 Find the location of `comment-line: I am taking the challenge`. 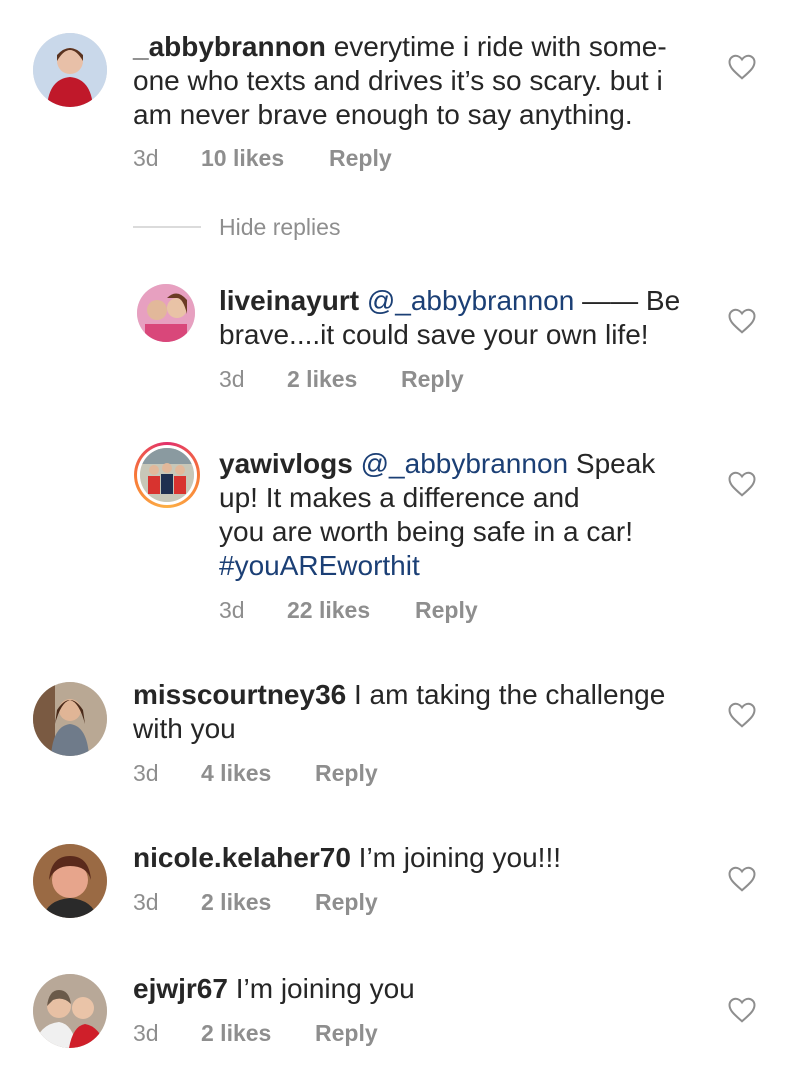

comment-line: I am taking the challenge is located at coordinates (506, 694).